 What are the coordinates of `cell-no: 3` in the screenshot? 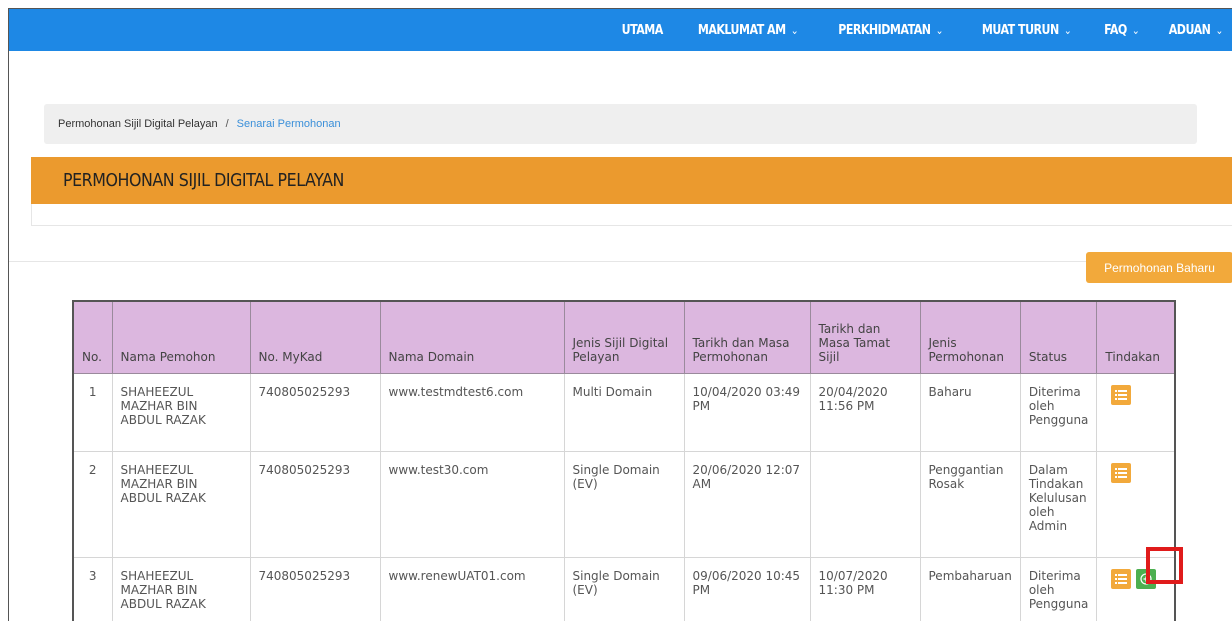 It's located at (92, 588).